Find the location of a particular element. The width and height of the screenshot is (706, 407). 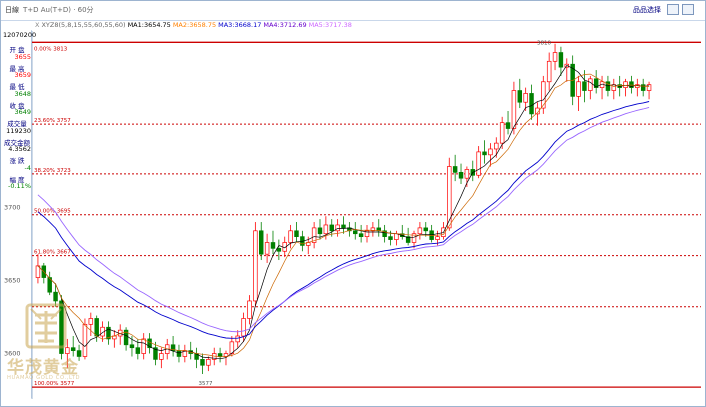

company-watermark: 华茂黄金 HUAMAO GOLD CO.,LTD is located at coordinates (50, 347).